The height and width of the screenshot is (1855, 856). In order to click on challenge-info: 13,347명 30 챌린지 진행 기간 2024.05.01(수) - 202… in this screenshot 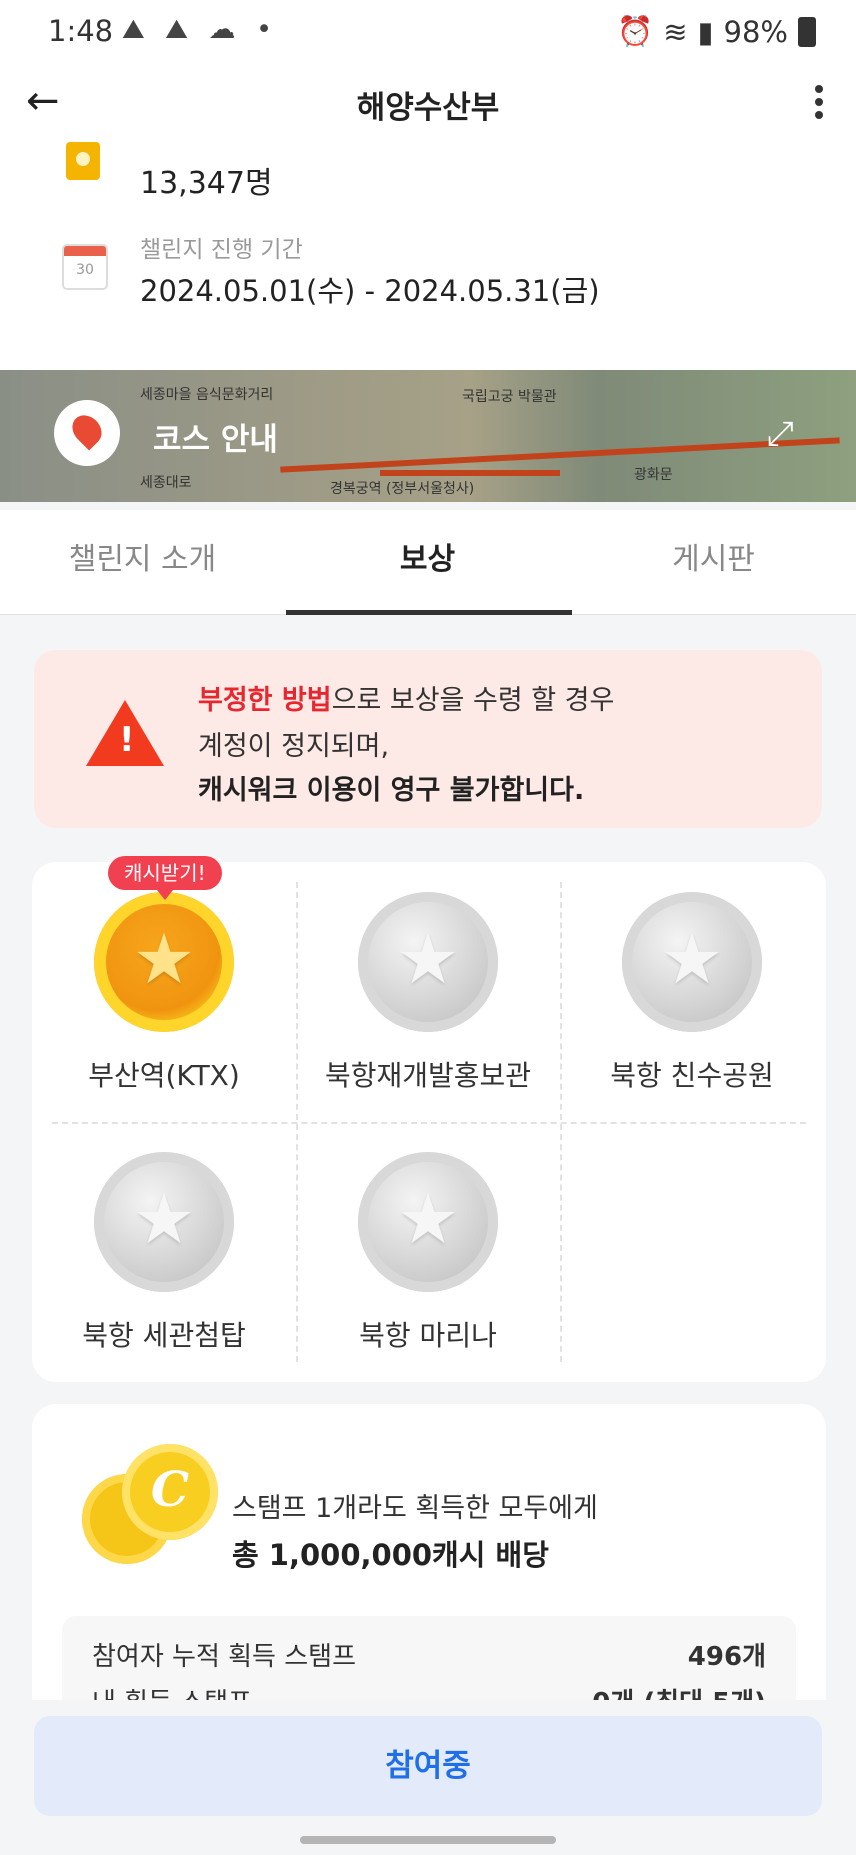, I will do `click(428, 255)`.